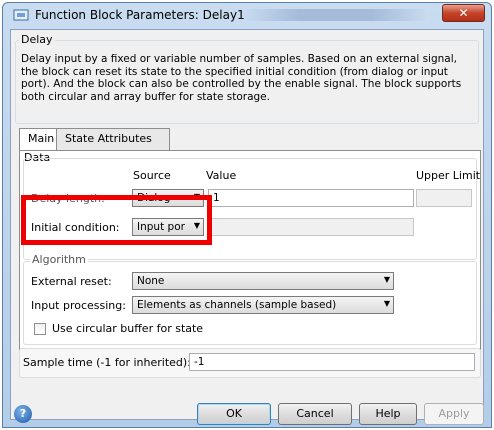 The width and height of the screenshot is (494, 430). Describe the element at coordinates (388, 414) in the screenshot. I see `help-button: Help` at that location.